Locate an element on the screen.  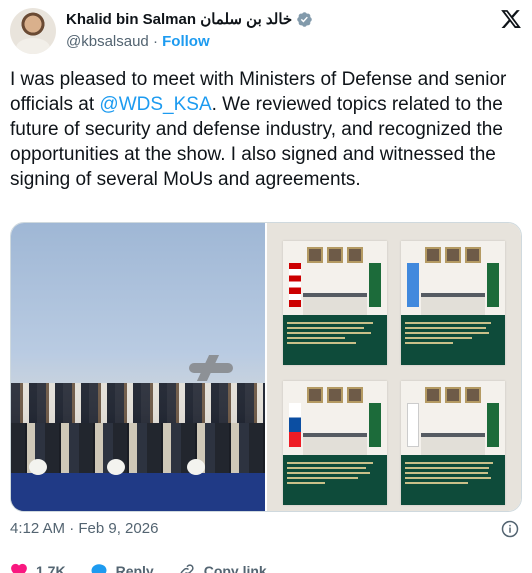
flag-korea is located at coordinates (413, 425).